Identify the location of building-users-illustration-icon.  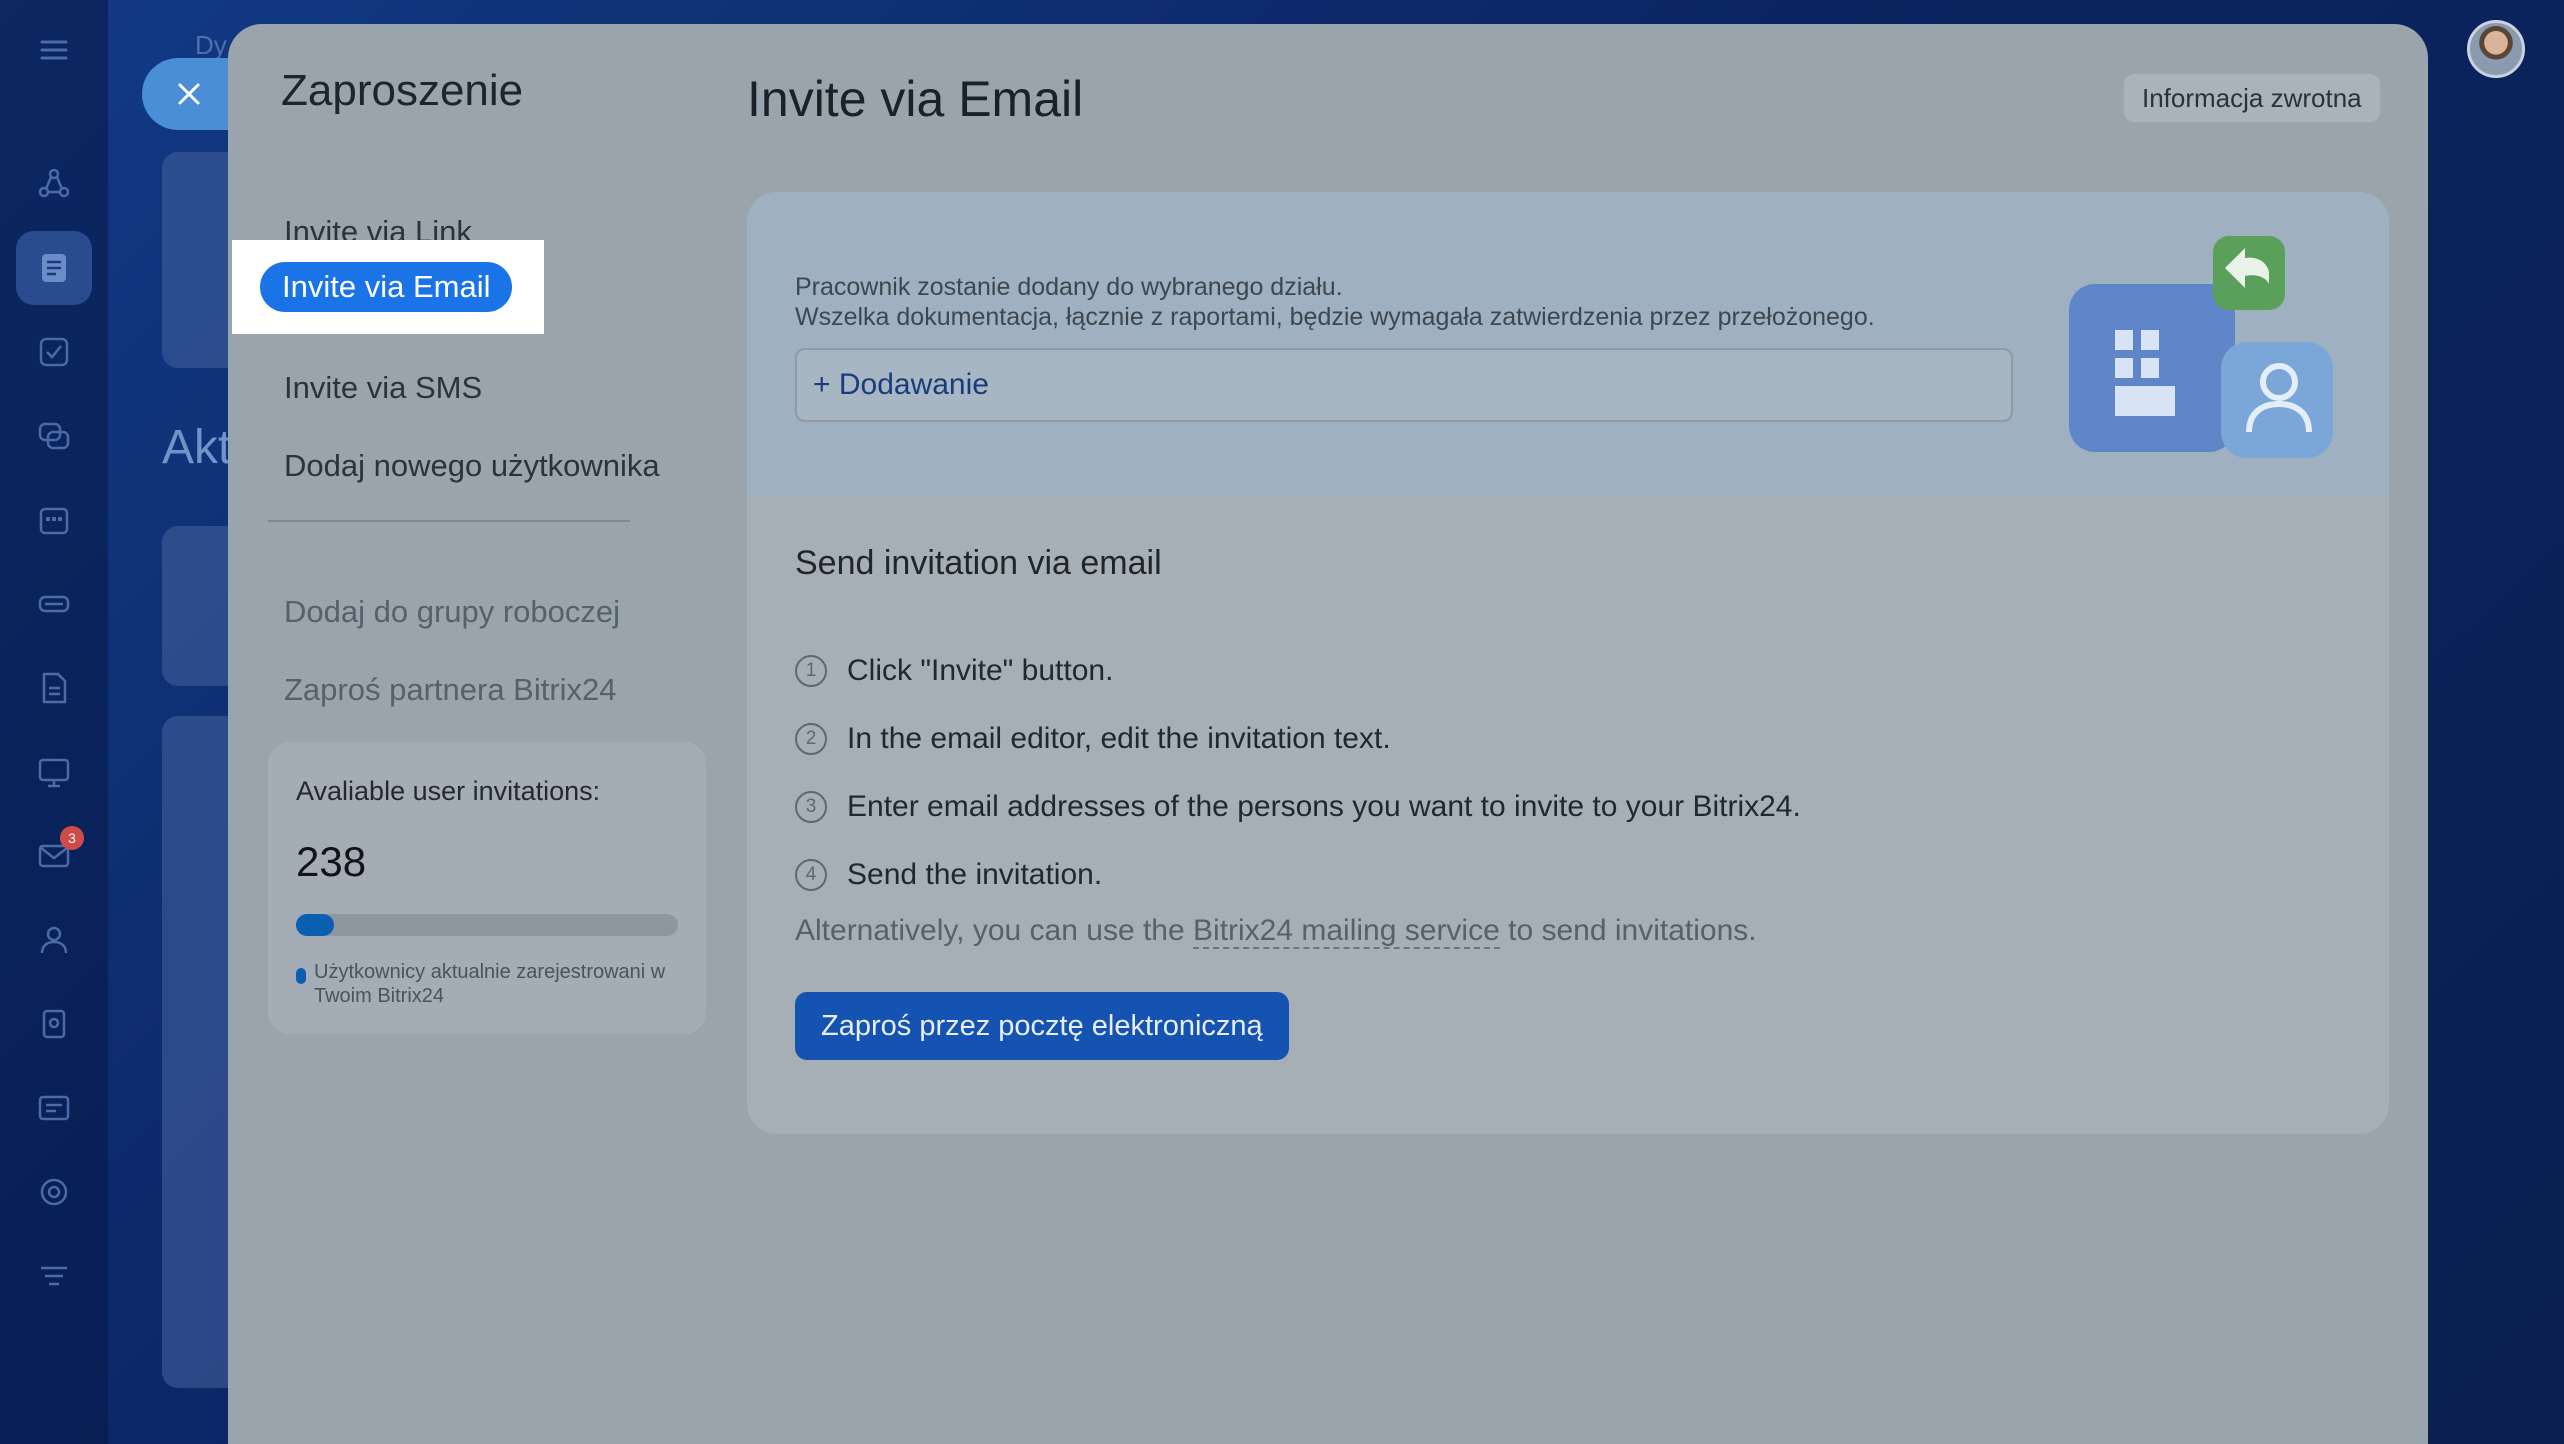
(2201, 347).